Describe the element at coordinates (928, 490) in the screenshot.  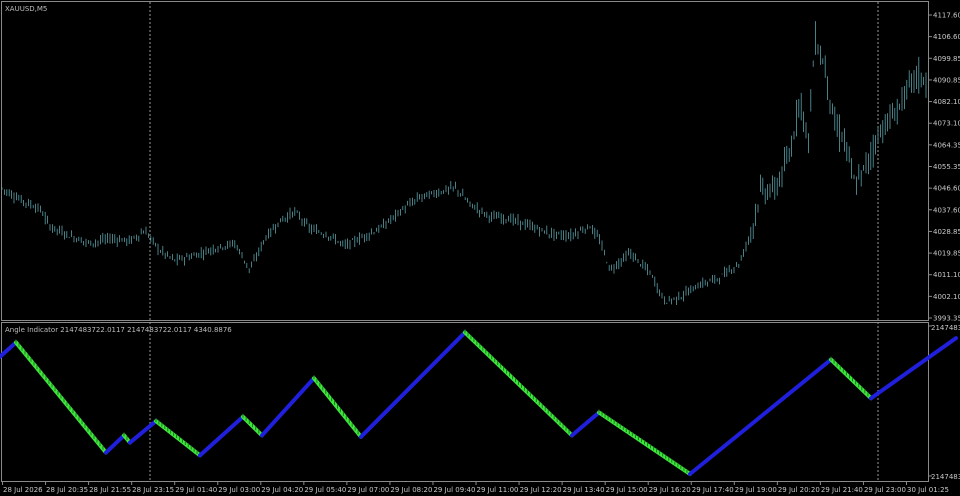
I see `time-label: 30 Jul 01:25` at that location.